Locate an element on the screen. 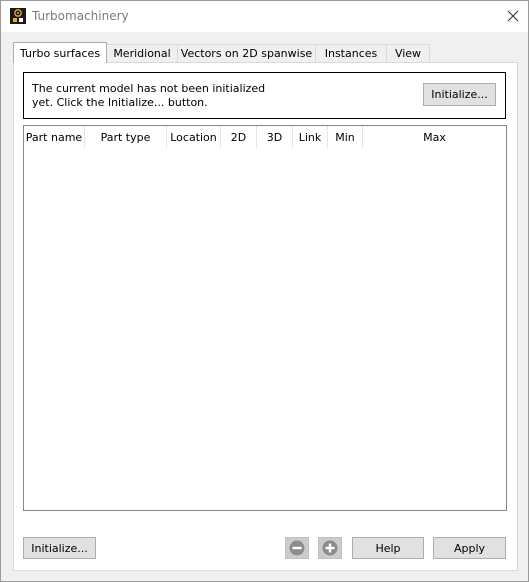 The width and height of the screenshot is (529, 582). column-header-max: Max is located at coordinates (434, 137).